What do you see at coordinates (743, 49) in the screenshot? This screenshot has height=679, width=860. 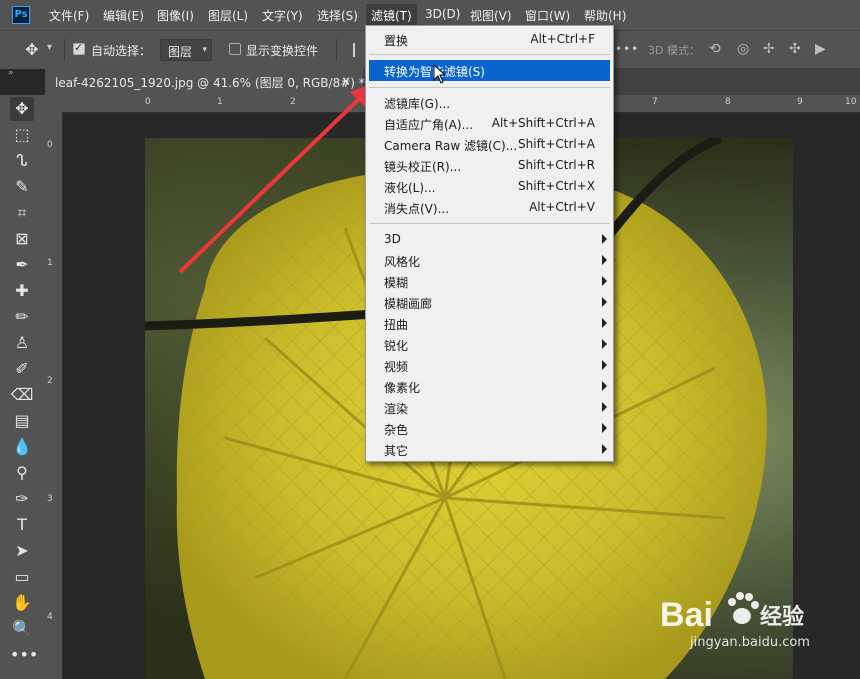 I see `3d-roll-icon: ◎` at bounding box center [743, 49].